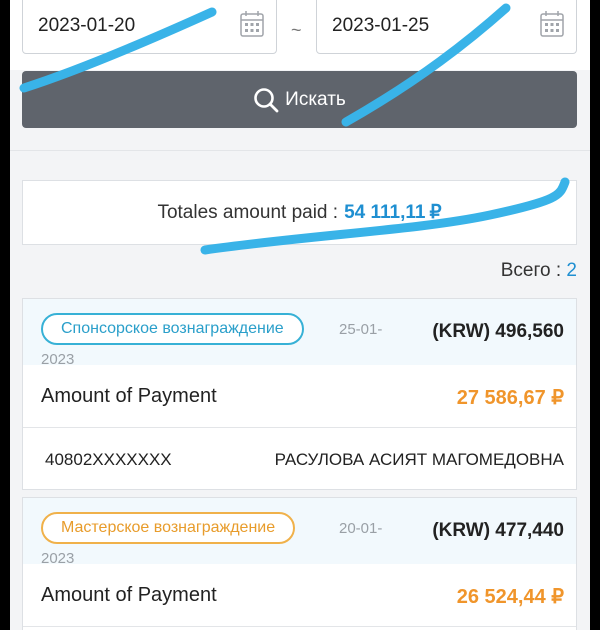  What do you see at coordinates (266, 99) in the screenshot?
I see `search-icon` at bounding box center [266, 99].